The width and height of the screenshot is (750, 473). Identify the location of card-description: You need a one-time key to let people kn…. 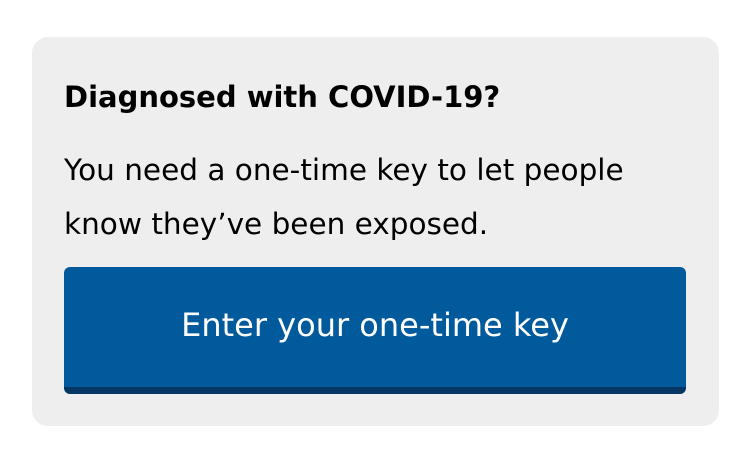
(344, 197).